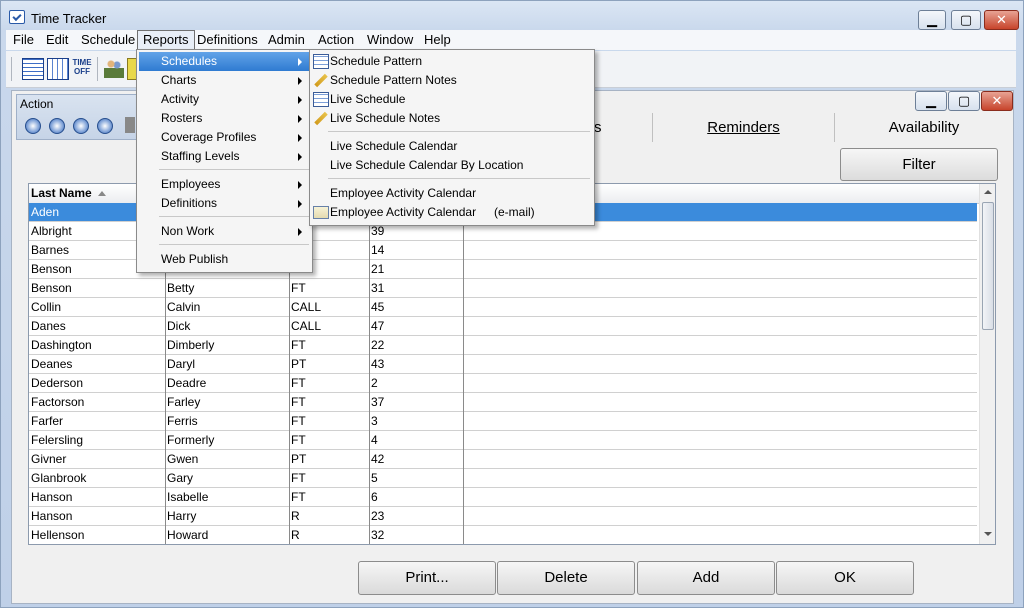 This screenshot has height=608, width=1024. What do you see at coordinates (452, 212) in the screenshot?
I see `submenu-employee-activity-calendar-email: Employee Activity Calendar (e-mail)` at bounding box center [452, 212].